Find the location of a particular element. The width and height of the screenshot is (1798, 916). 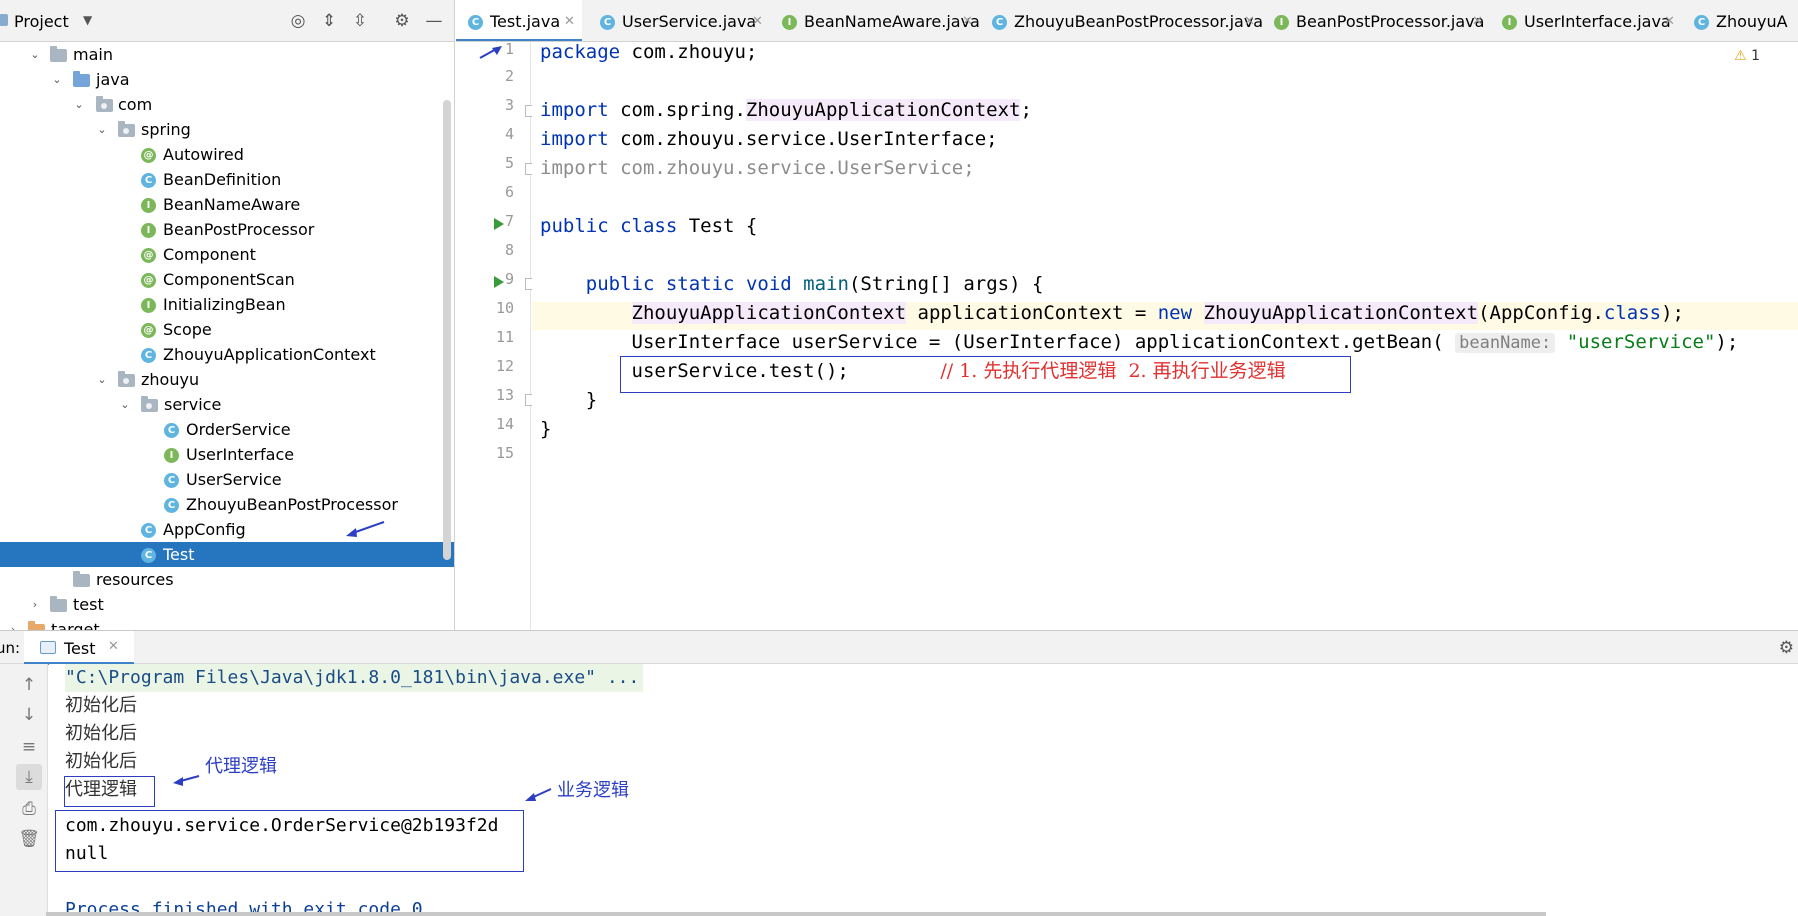

soft-wrap-icon: ≡ is located at coordinates (29, 747).